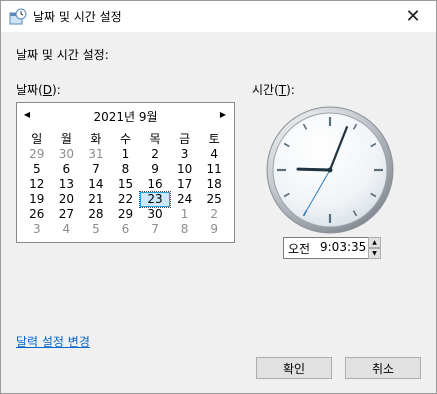 The image size is (437, 394). Describe the element at coordinates (67, 199) in the screenshot. I see `calendar-day: 20` at that location.